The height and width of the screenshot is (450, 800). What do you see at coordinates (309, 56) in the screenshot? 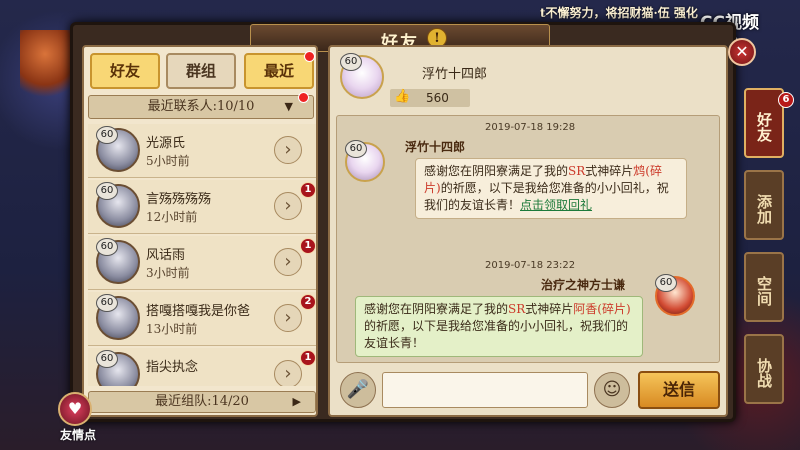
I see `recent-notification-dot` at bounding box center [309, 56].